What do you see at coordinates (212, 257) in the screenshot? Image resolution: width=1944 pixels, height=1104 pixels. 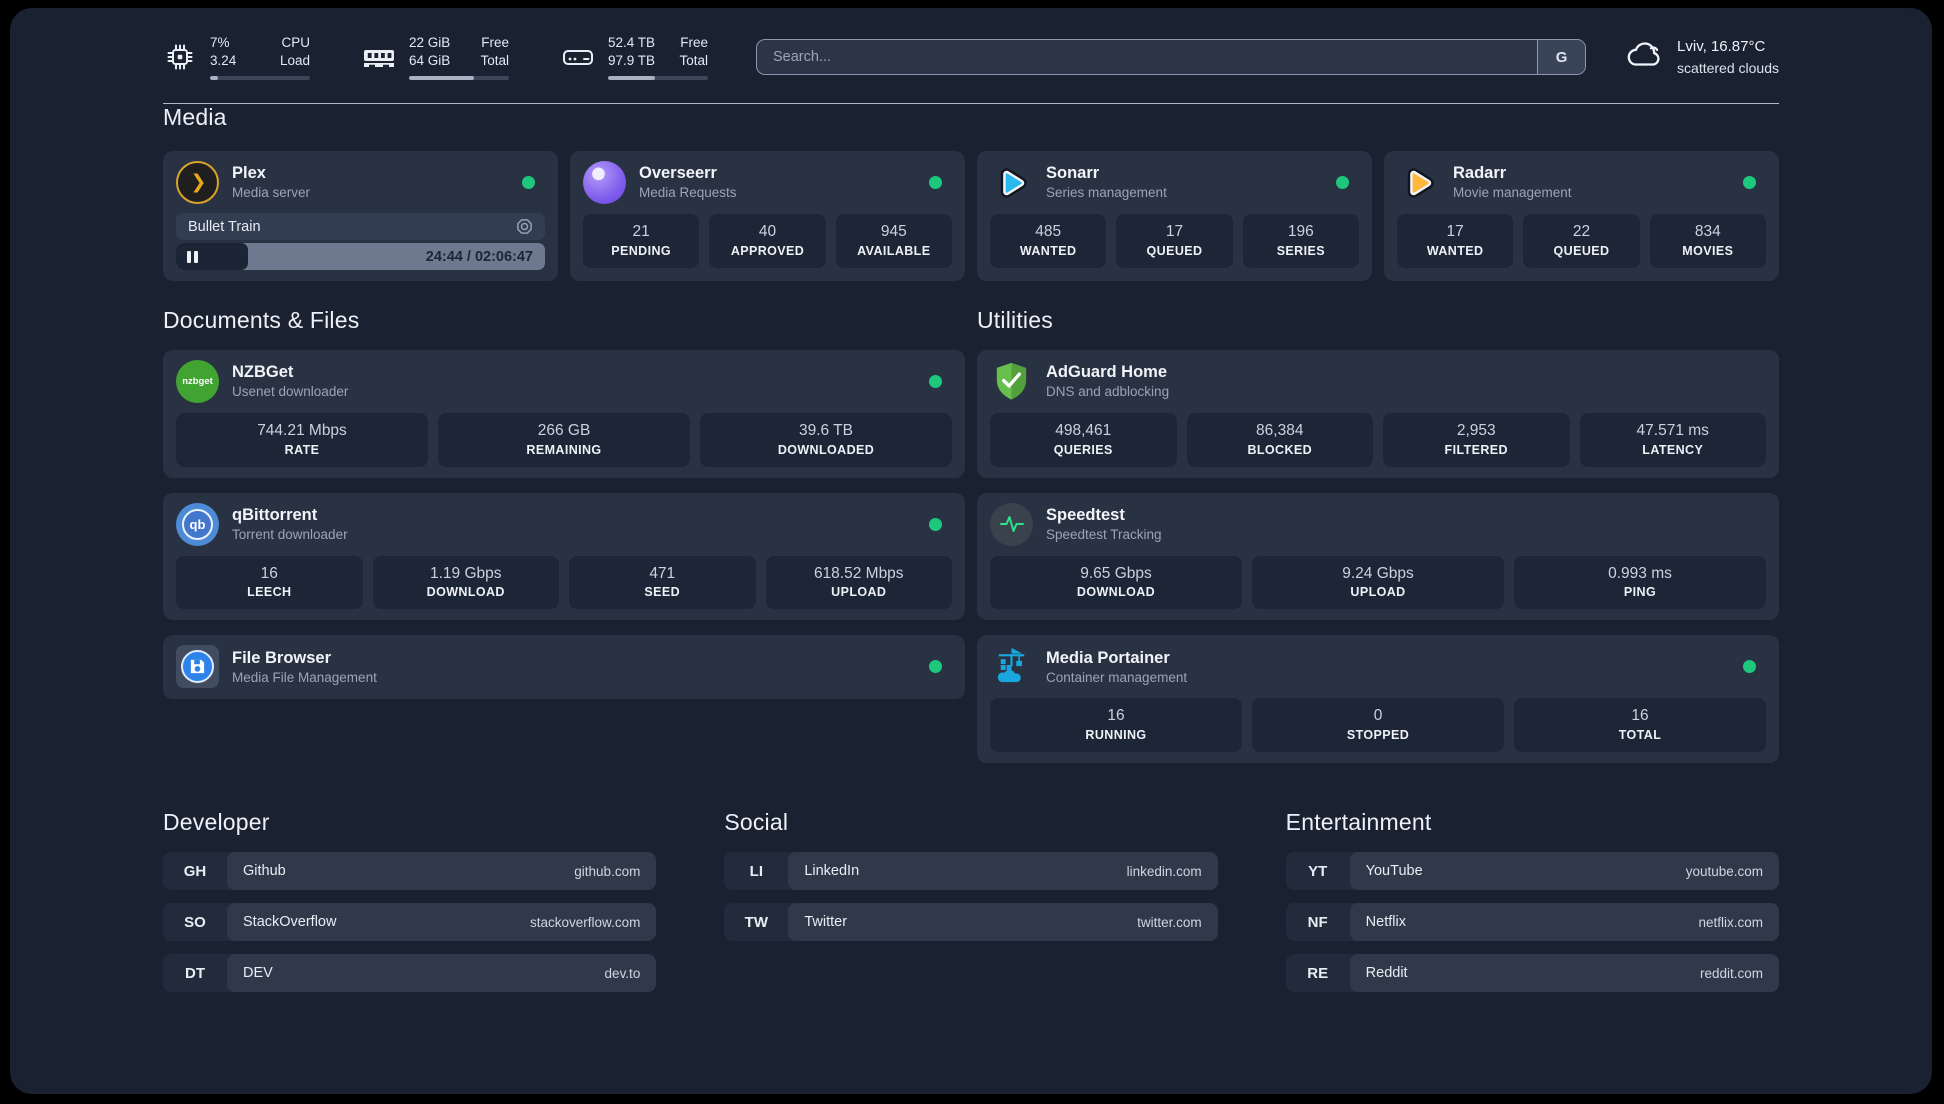 I see `playback-progress-fill` at bounding box center [212, 257].